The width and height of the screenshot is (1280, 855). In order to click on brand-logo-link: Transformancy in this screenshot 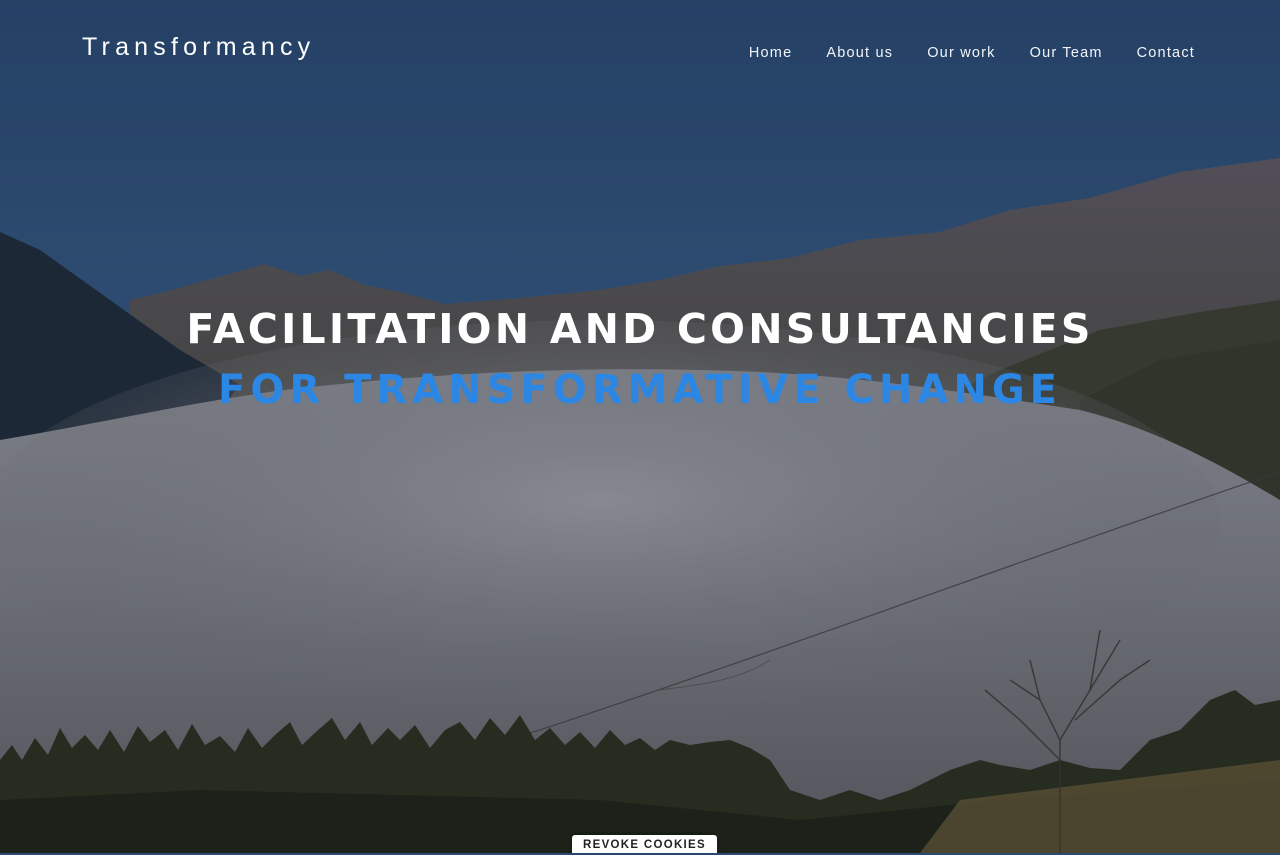, I will do `click(198, 47)`.